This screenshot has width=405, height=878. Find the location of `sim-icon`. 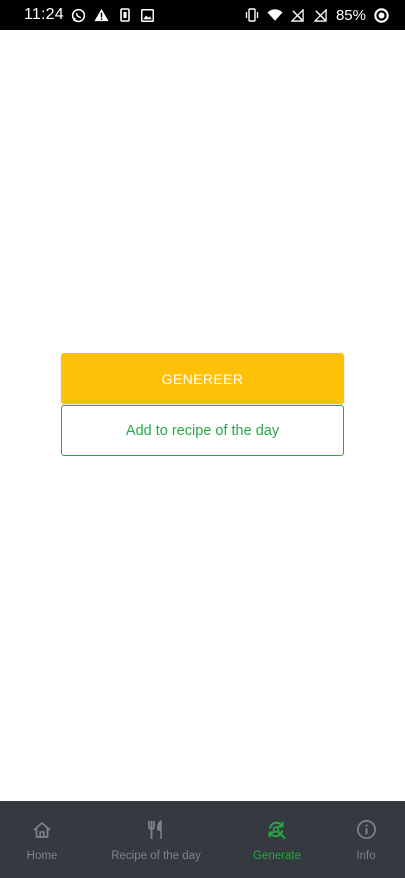

sim-icon is located at coordinates (125, 15).